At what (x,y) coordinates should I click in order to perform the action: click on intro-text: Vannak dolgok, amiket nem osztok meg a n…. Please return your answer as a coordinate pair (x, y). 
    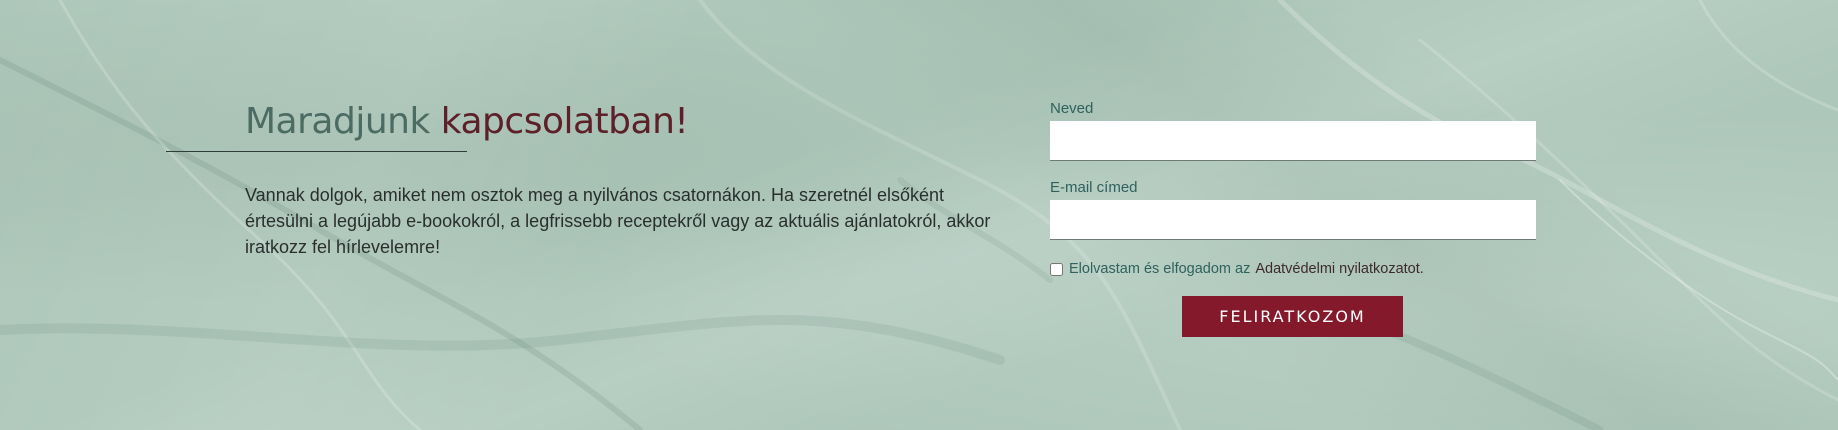
    Looking at the image, I should click on (618, 221).